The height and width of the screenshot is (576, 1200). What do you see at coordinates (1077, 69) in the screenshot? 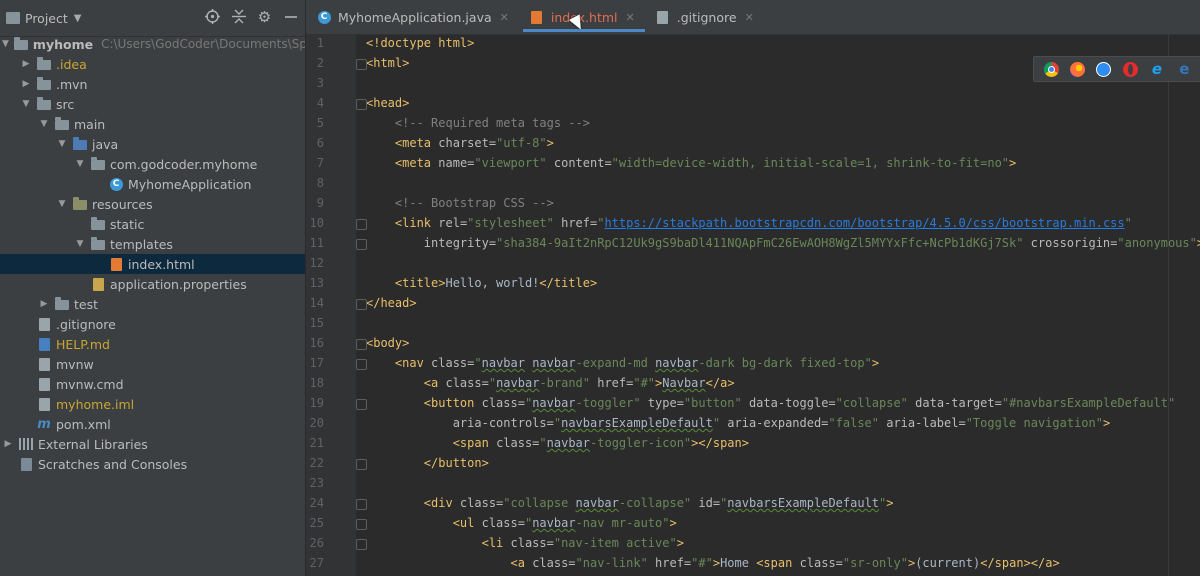
I see `firefox-icon` at bounding box center [1077, 69].